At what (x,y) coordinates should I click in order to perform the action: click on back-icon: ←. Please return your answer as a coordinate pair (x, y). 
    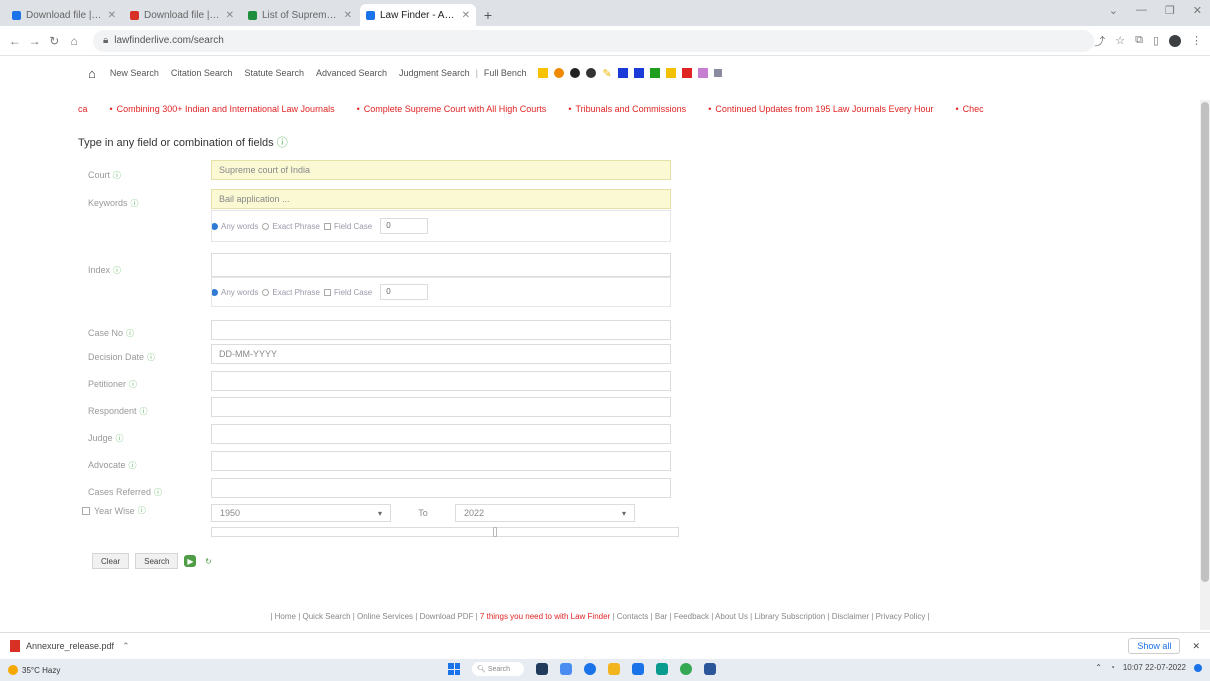
    Looking at the image, I should click on (15, 41).